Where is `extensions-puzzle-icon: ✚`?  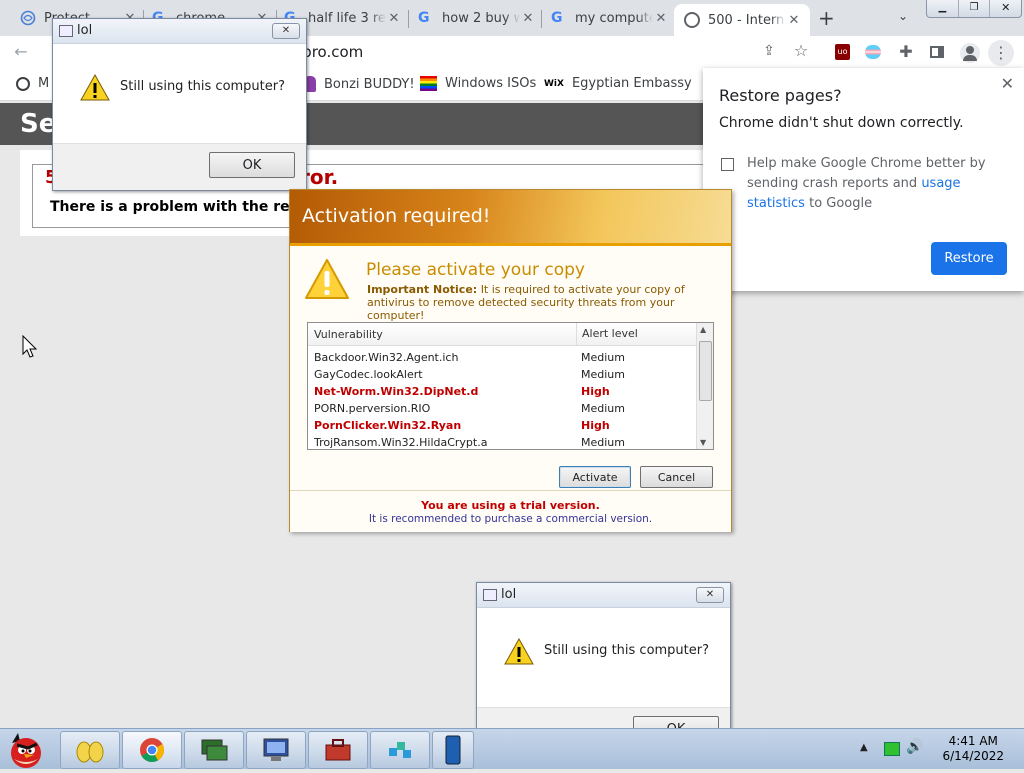
extensions-puzzle-icon: ✚ is located at coordinates (906, 51).